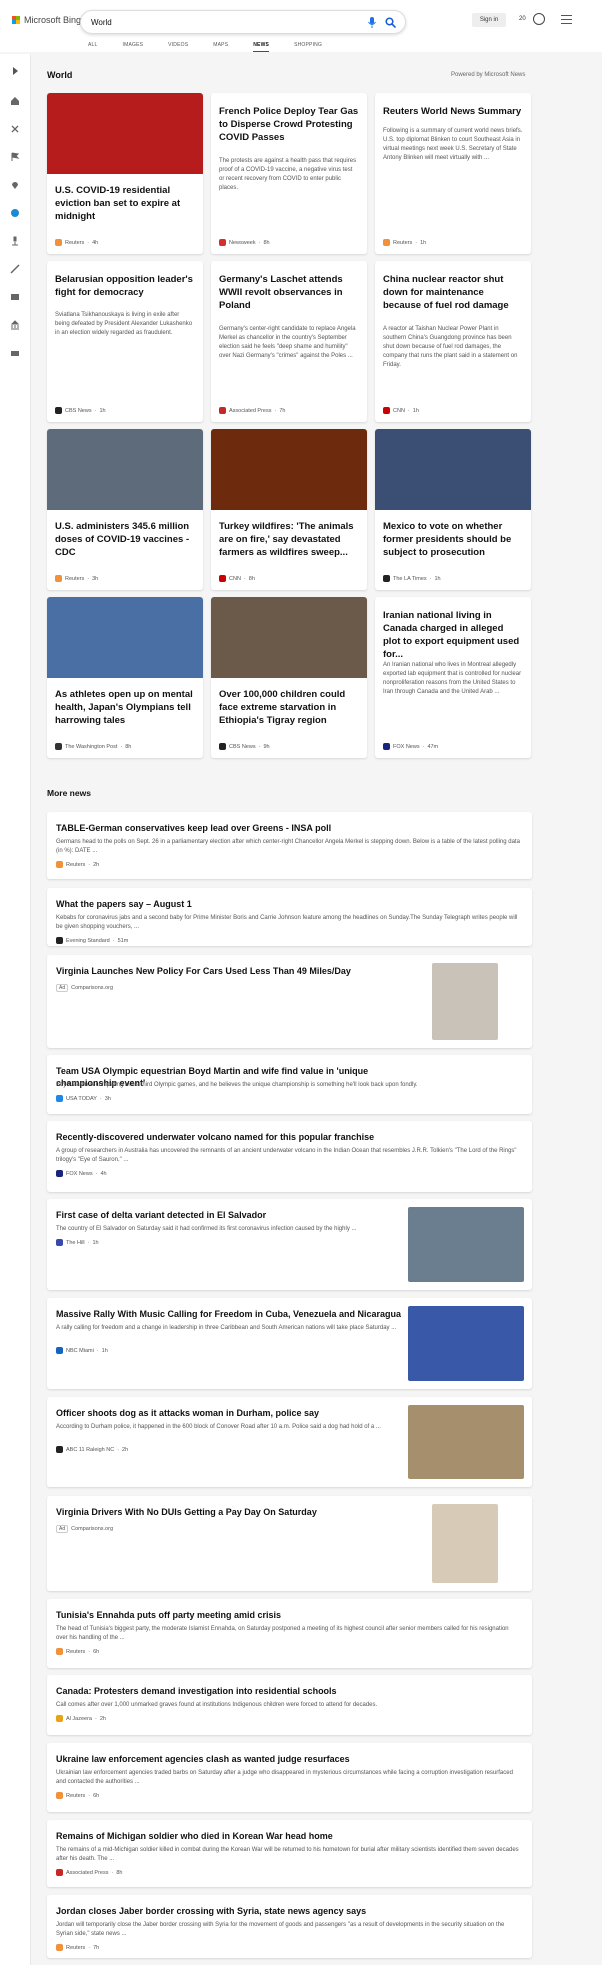 Image resolution: width=602 pixels, height=1965 pixels. Describe the element at coordinates (15, 297) in the screenshot. I see `entertainment-icon` at that location.